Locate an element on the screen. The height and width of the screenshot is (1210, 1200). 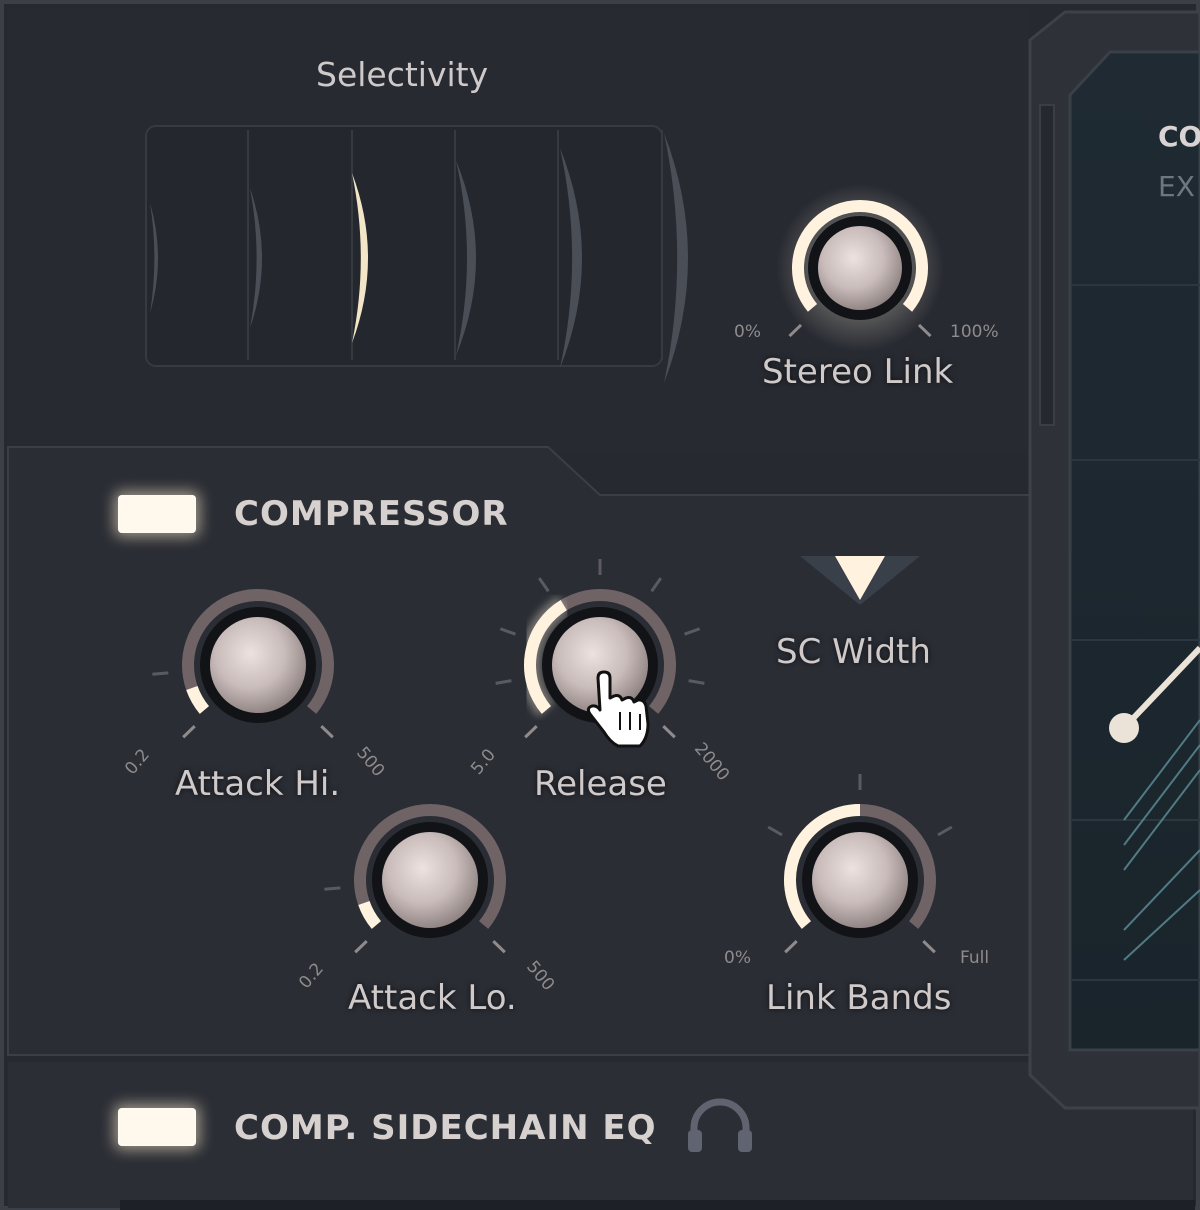
compressor-title: COMPRESSOR is located at coordinates (371, 514).